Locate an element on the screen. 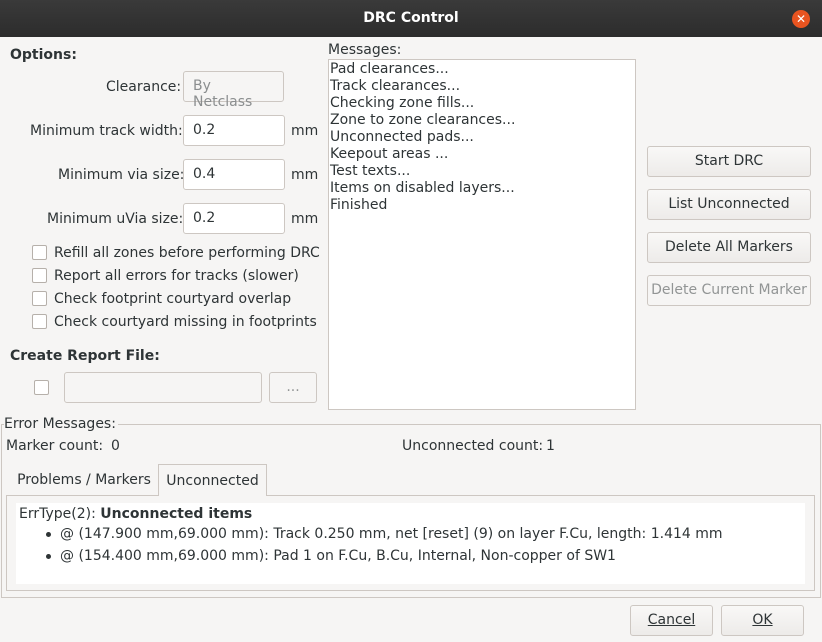 Image resolution: width=822 pixels, height=642 pixels. error-type-line: ErrType(2): Unconnected items is located at coordinates (135, 514).